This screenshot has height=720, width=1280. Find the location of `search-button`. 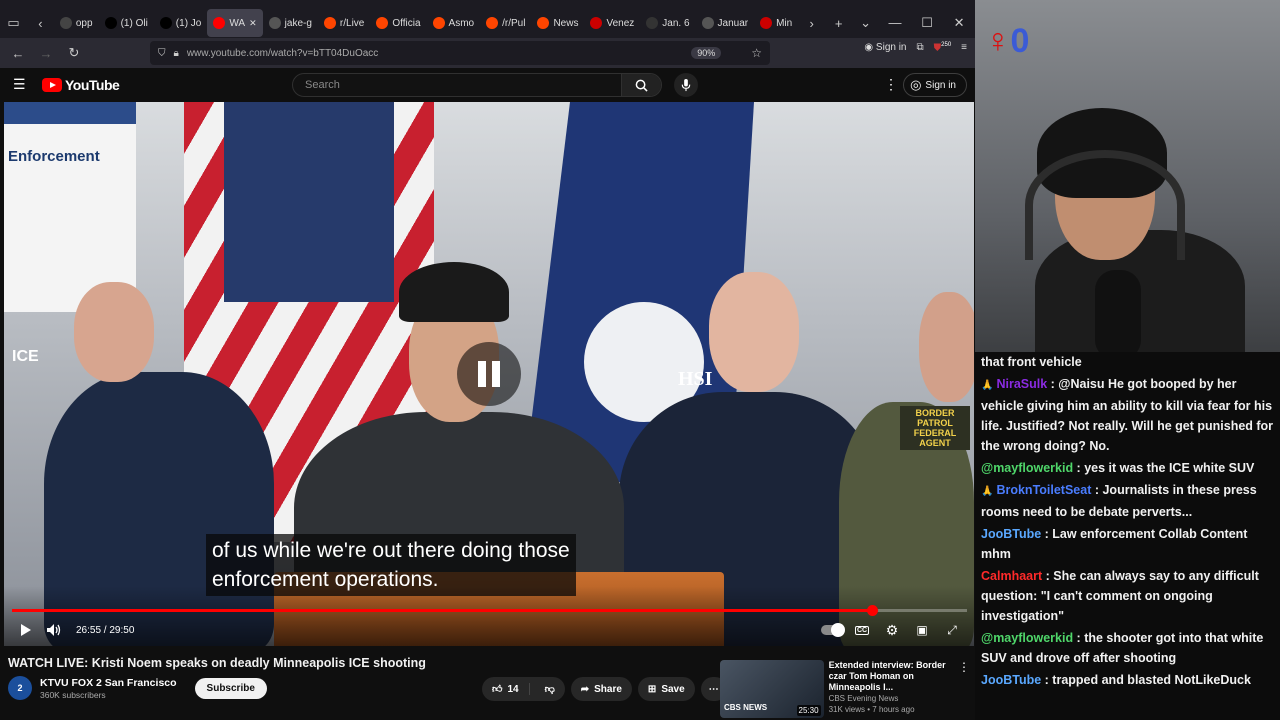

search-button is located at coordinates (641, 85).